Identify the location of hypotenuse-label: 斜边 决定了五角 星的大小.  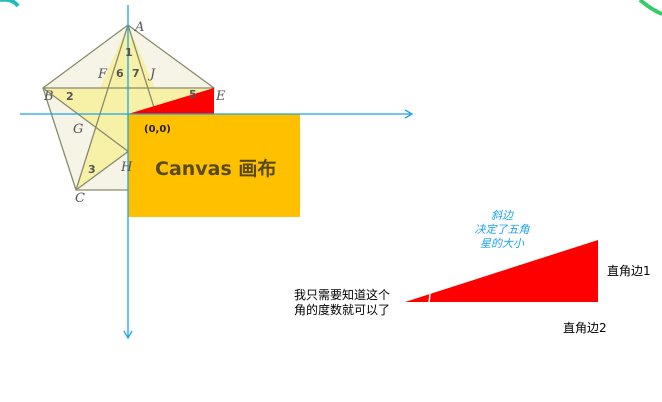
(502, 230).